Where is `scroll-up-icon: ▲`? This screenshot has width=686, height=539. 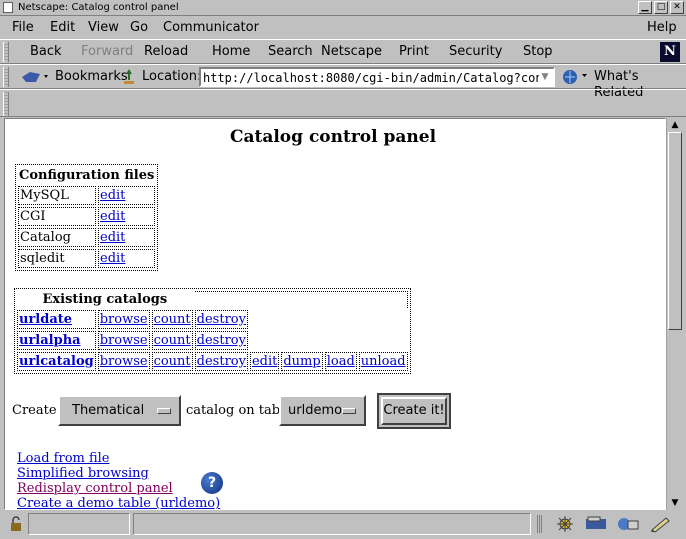
scroll-up-icon: ▲ is located at coordinates (675, 125).